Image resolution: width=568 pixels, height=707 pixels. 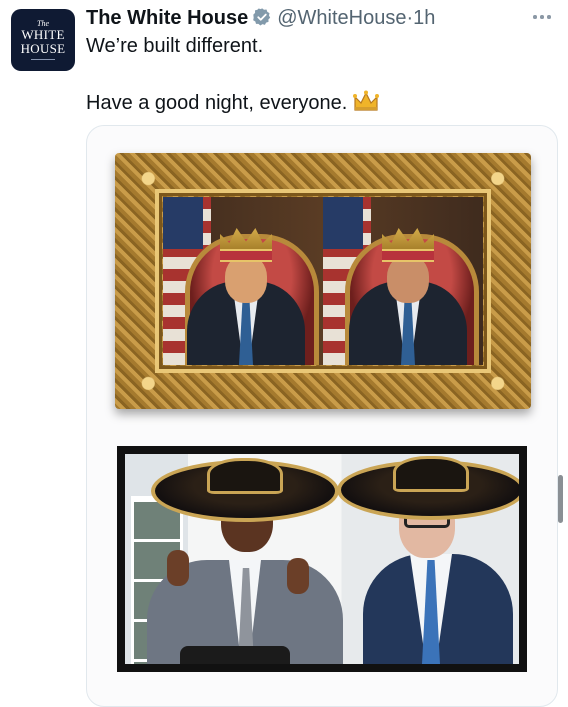 What do you see at coordinates (167, 18) in the screenshot?
I see `account-name: The White House` at bounding box center [167, 18].